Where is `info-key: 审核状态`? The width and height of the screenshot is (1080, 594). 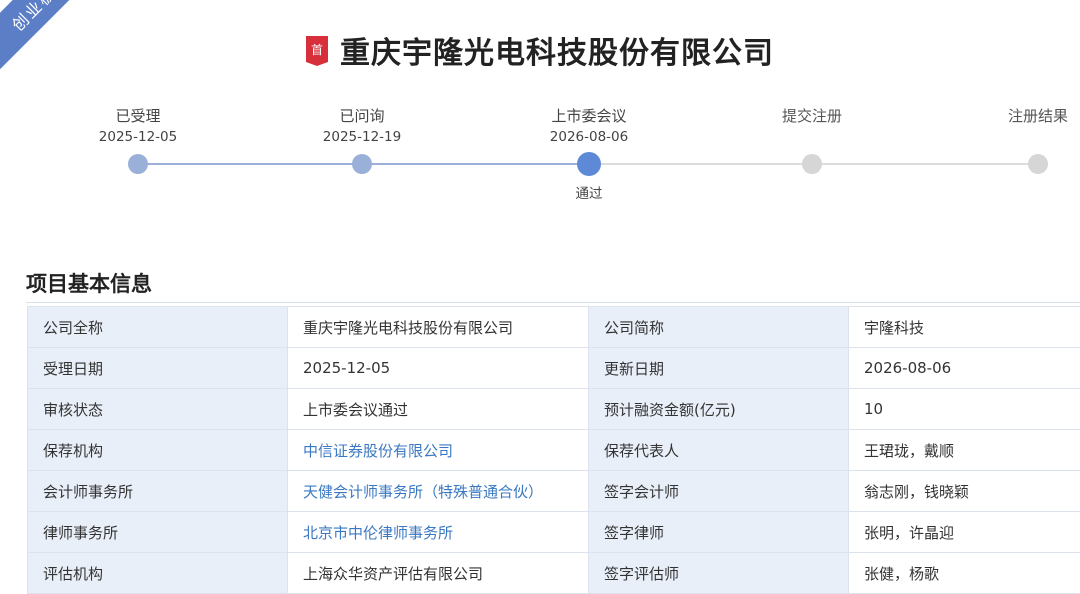
info-key: 审核状态 is located at coordinates (158, 409).